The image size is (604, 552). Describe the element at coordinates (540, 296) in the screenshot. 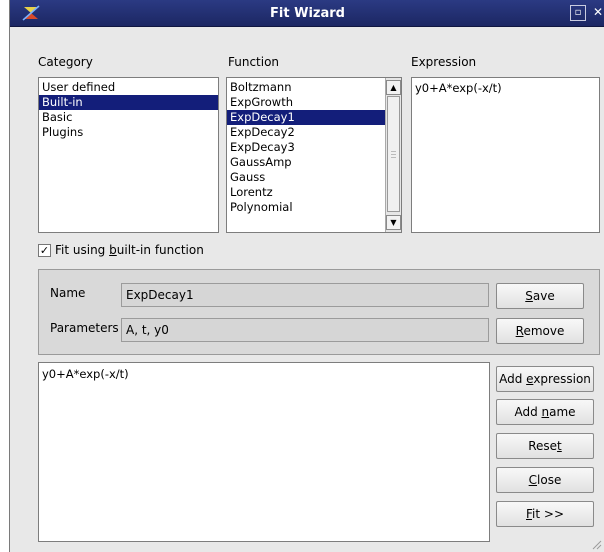

I see `save-button: Save` at that location.